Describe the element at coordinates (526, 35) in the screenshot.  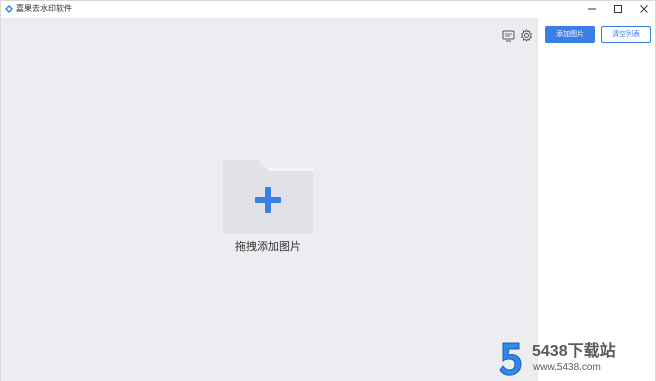
I see `gear-icon` at that location.